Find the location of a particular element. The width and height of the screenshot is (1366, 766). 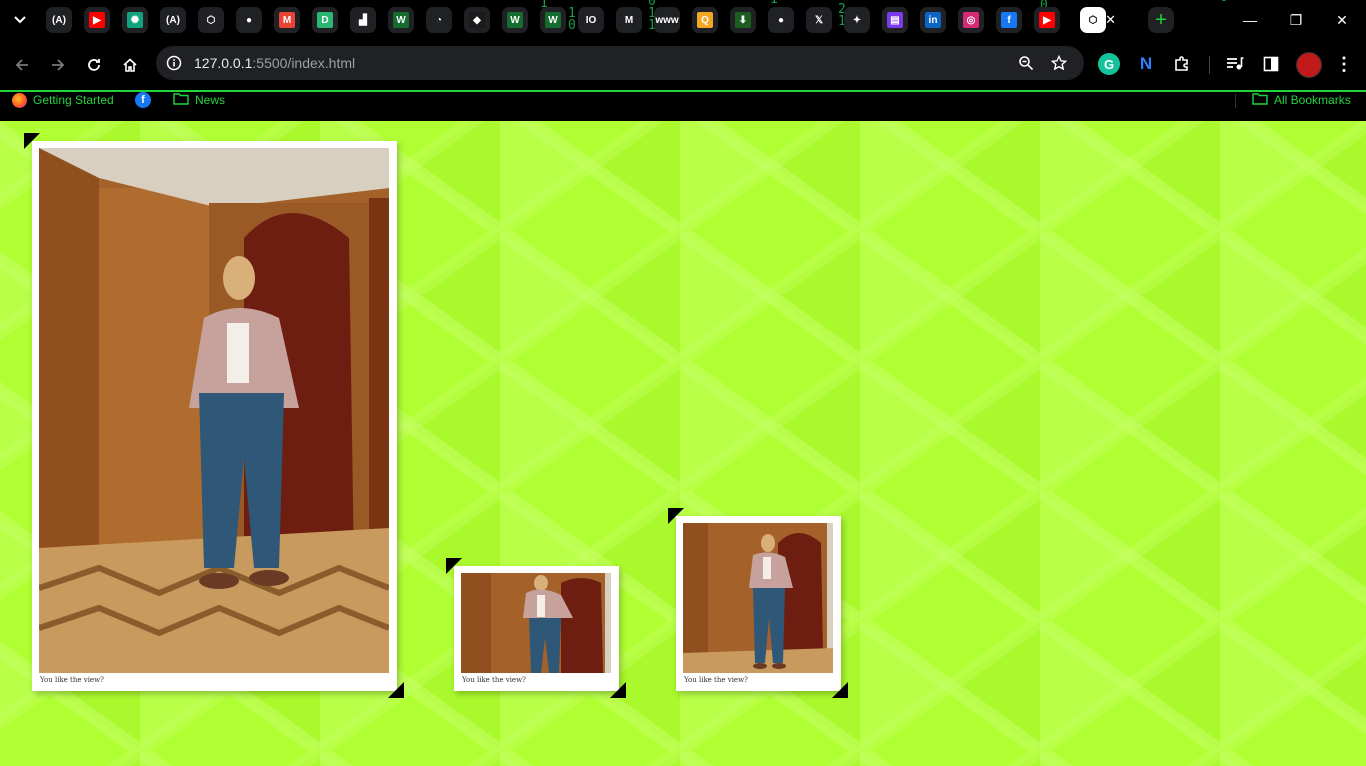

notion-n-icon: N is located at coordinates (1146, 64).